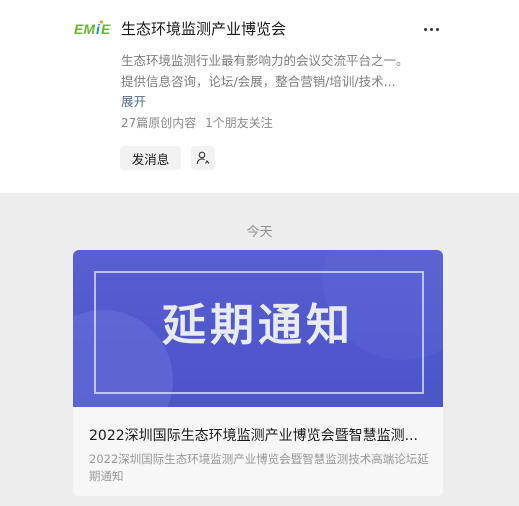  I want to click on user-follow-icon, so click(203, 158).